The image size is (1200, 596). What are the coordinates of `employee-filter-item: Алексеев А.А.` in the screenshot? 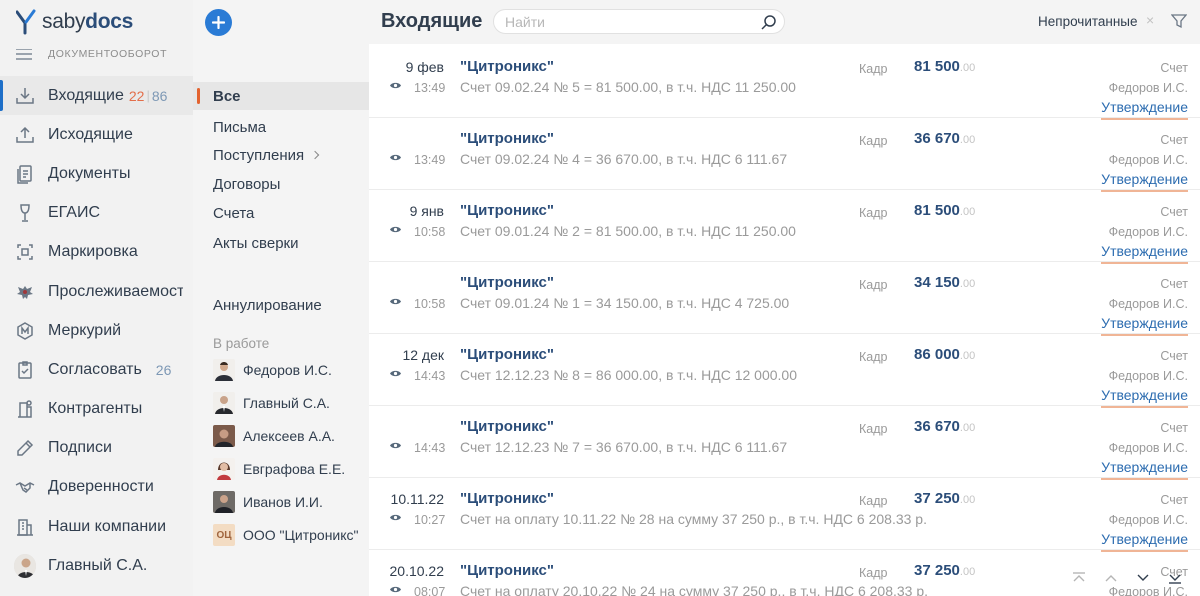 It's located at (274, 436).